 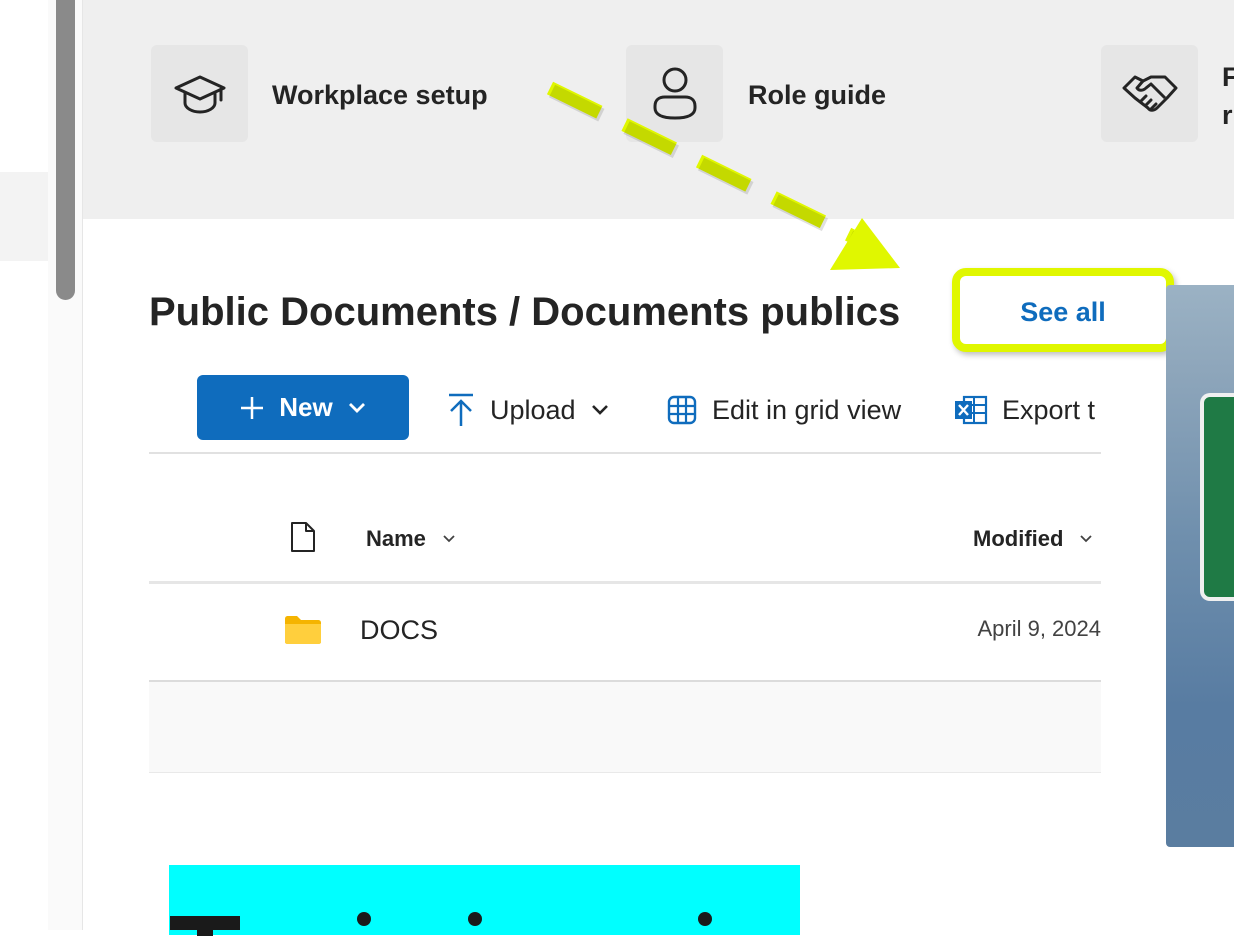 I want to click on upload-button: Upload, so click(x=528, y=410).